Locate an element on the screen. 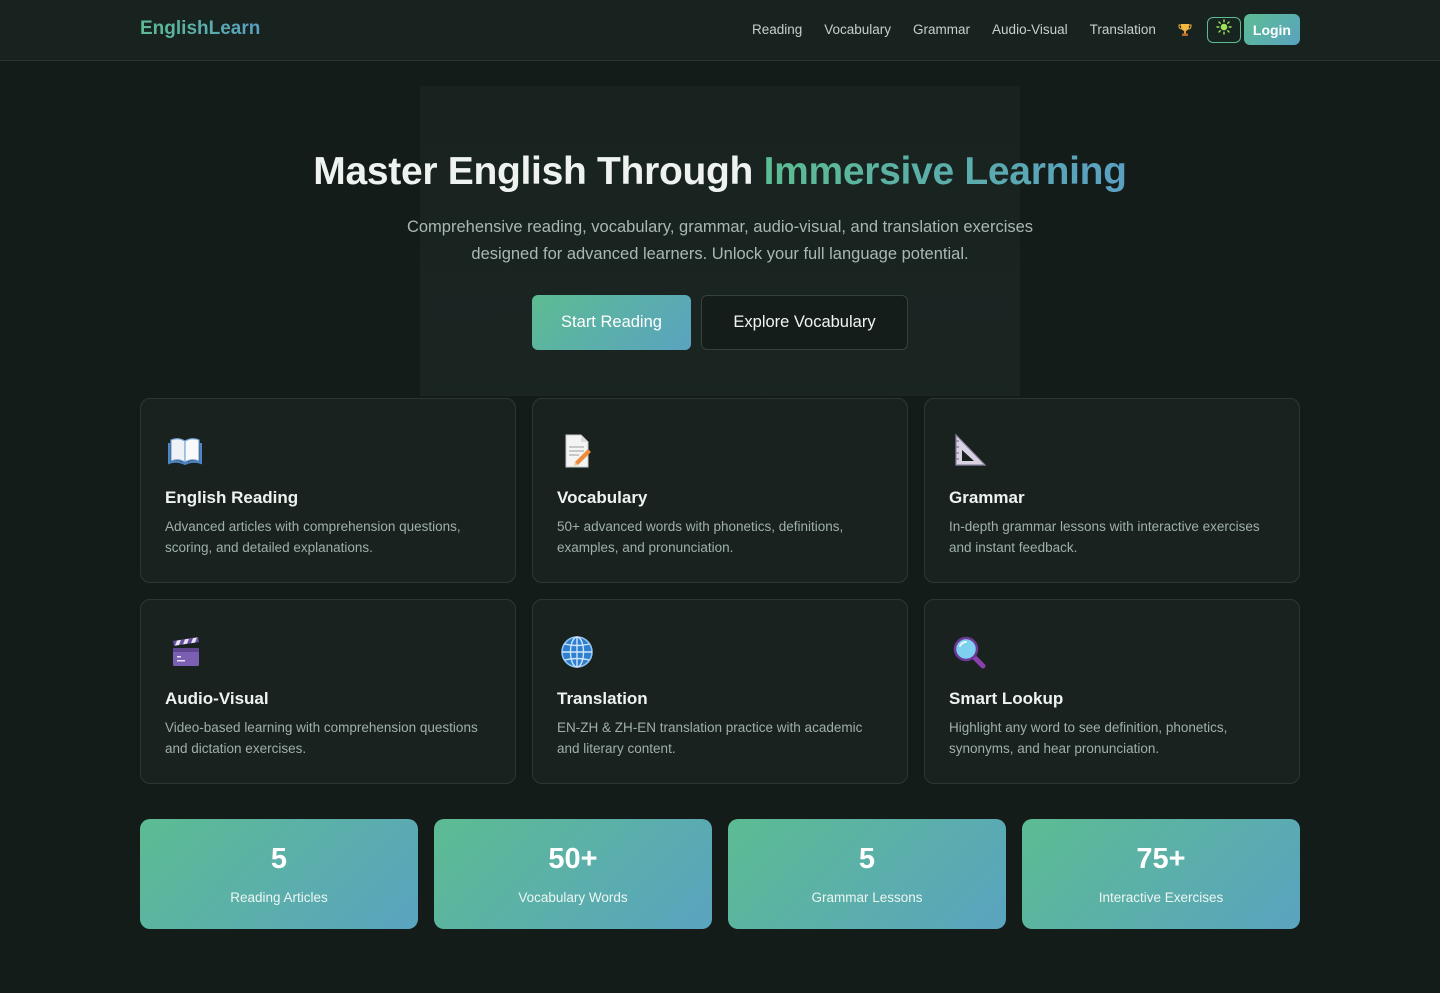 The image size is (1440, 993). stat-card-interactive-exercises: 75+ Interactive Exercises is located at coordinates (1161, 874).